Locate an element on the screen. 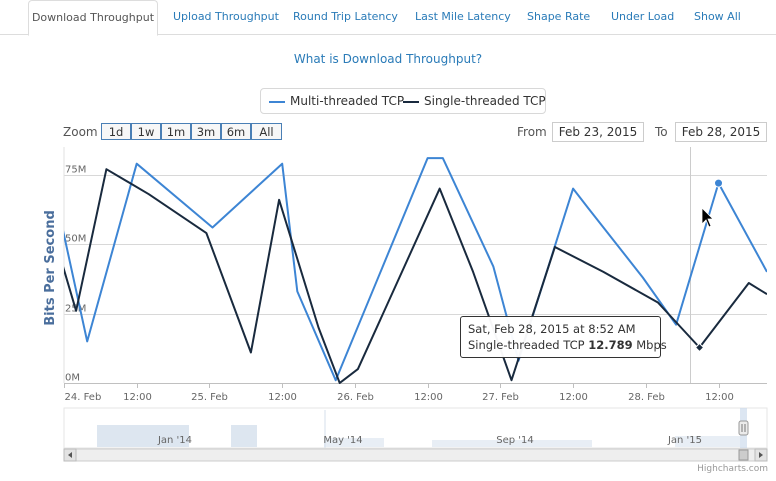 The height and width of the screenshot is (481, 776). navigator-scrollbar is located at coordinates (415, 455).